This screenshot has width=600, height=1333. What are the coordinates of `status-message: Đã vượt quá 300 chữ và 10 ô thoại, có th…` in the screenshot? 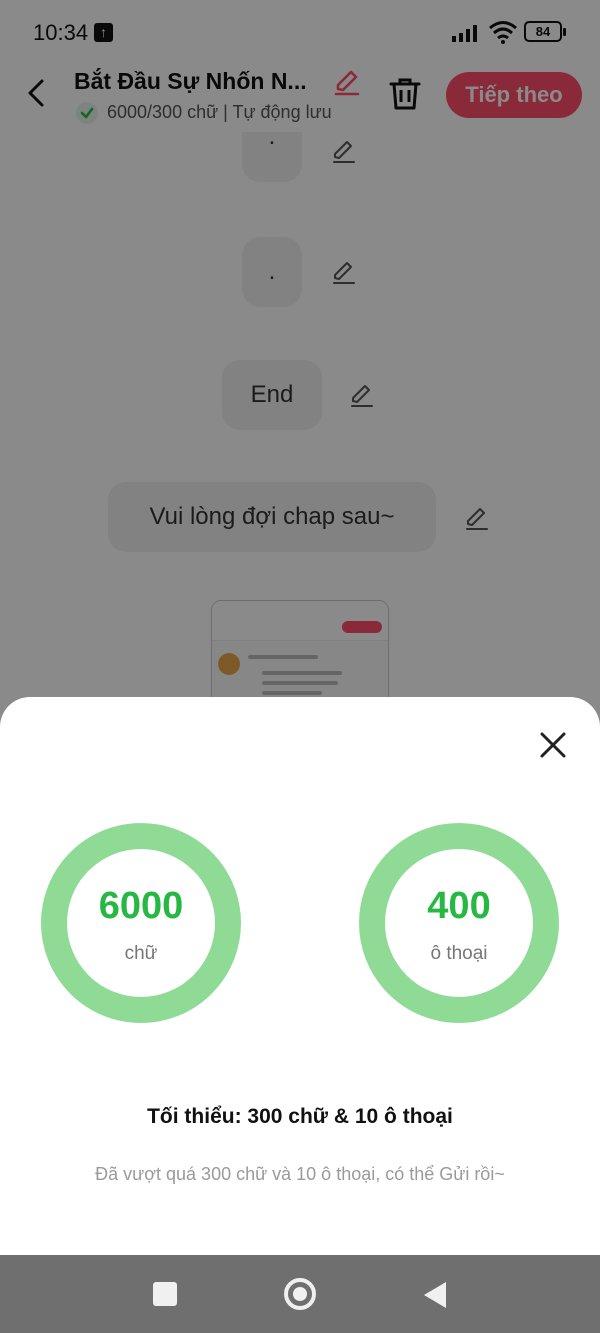 It's located at (300, 1174).